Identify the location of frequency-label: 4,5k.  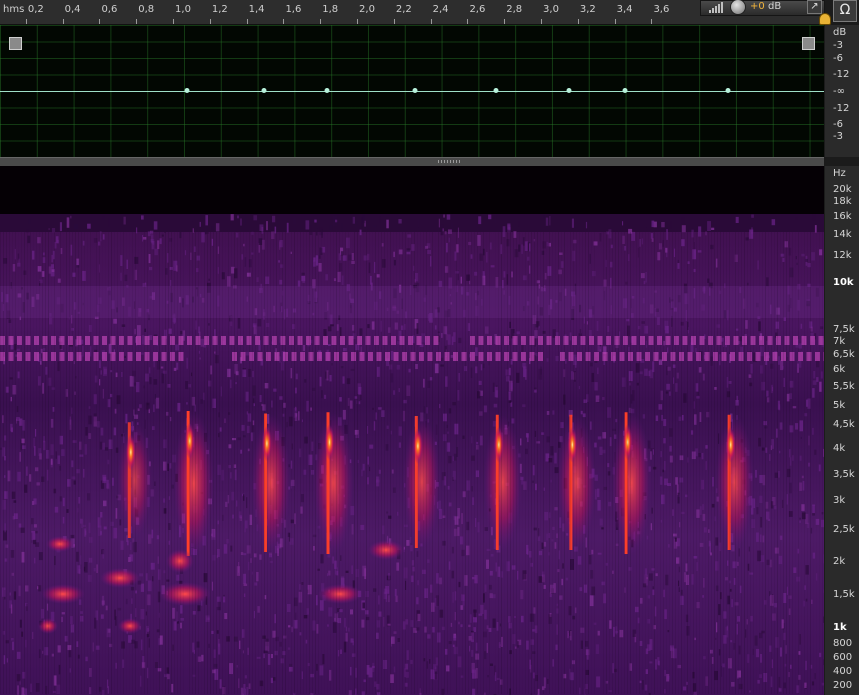
(844, 424).